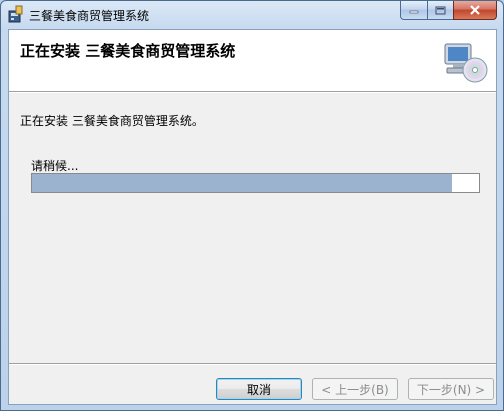 Image resolution: width=504 pixels, height=411 pixels. What do you see at coordinates (252, 92) in the screenshot?
I see `banner-divider` at bounding box center [252, 92].